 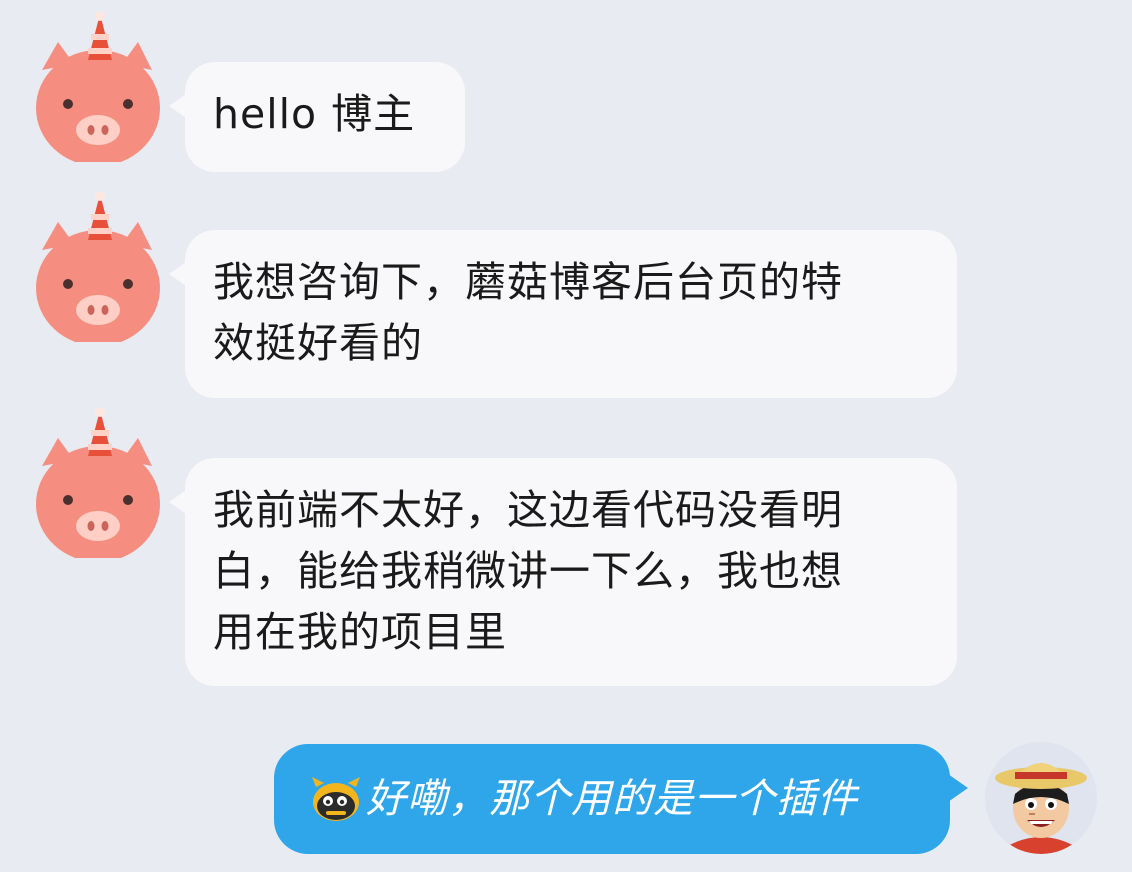 I want to click on message-line: 我前端不太好，这边看代码没看明, so click(x=528, y=510).